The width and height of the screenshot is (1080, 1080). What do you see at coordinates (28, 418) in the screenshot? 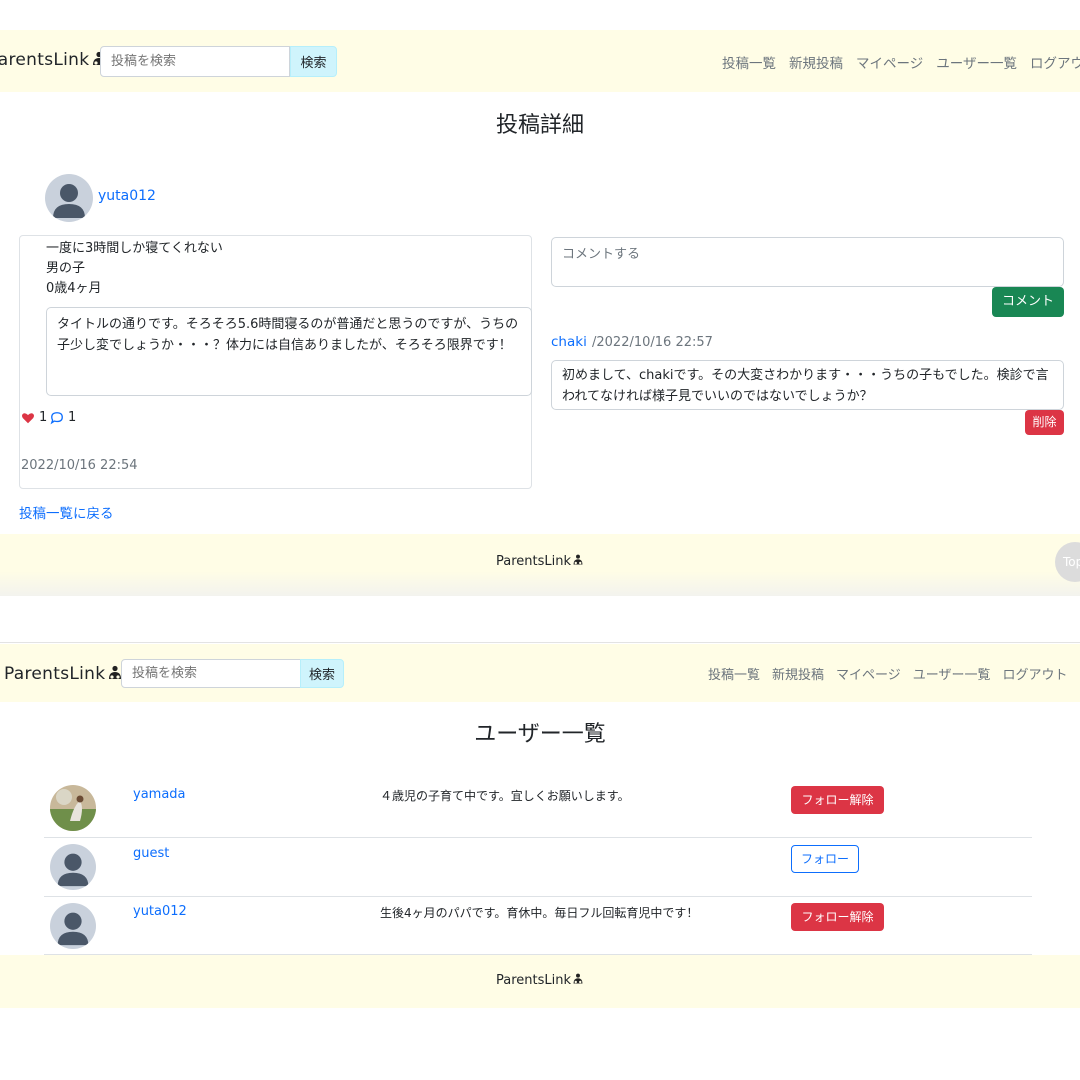
I see `heart-icon` at bounding box center [28, 418].